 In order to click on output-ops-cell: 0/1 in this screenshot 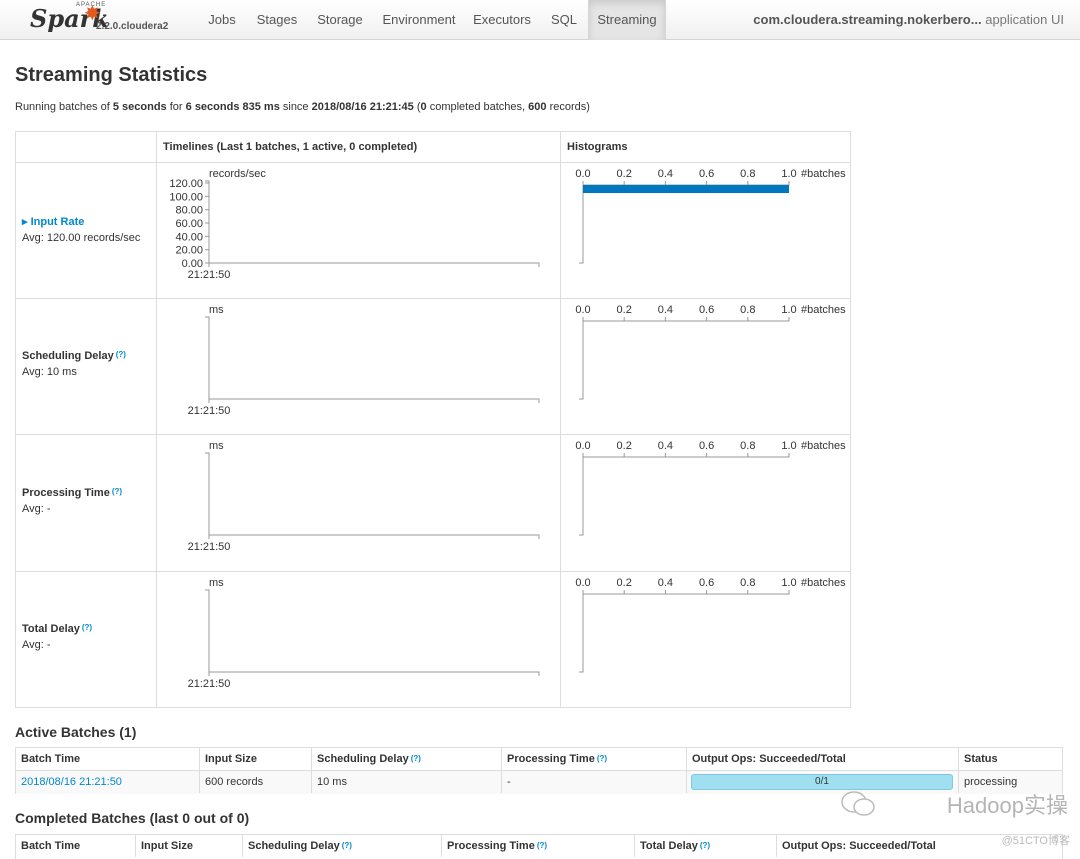, I will do `click(822, 782)`.